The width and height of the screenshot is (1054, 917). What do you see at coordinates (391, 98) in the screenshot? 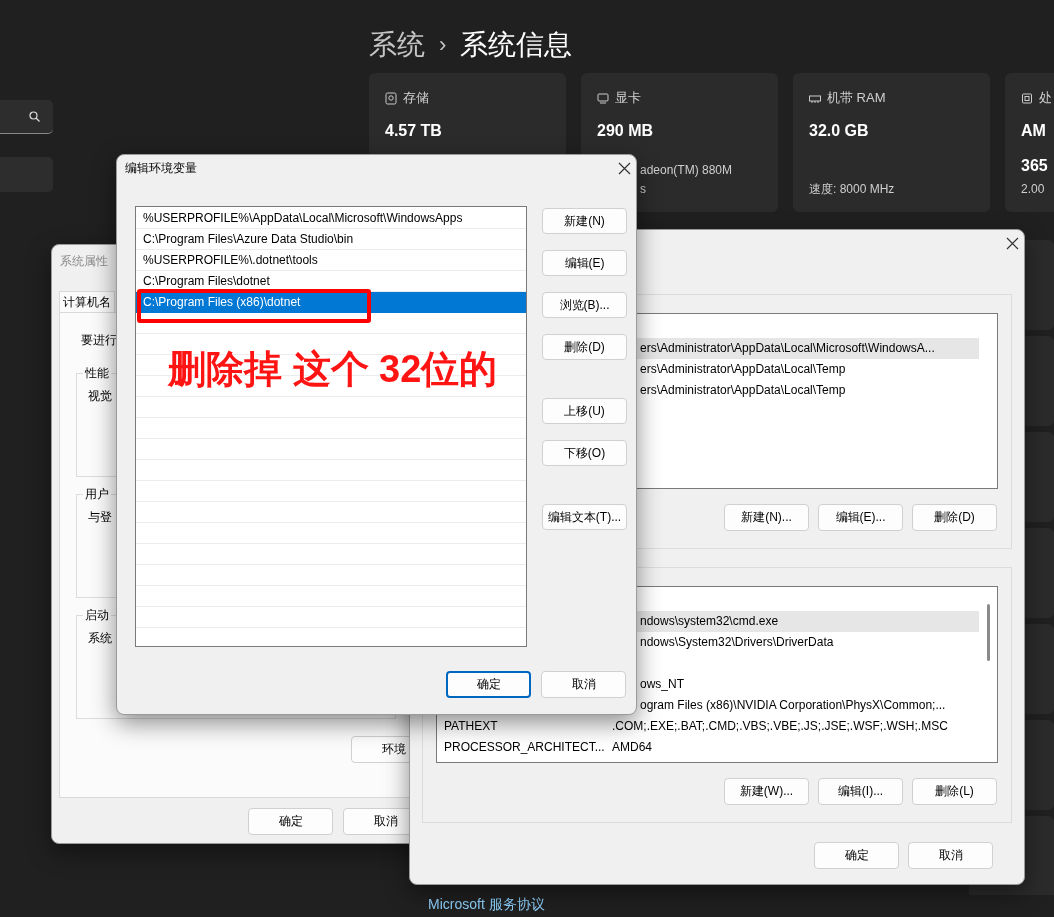
I see `hard-drive-icon` at bounding box center [391, 98].